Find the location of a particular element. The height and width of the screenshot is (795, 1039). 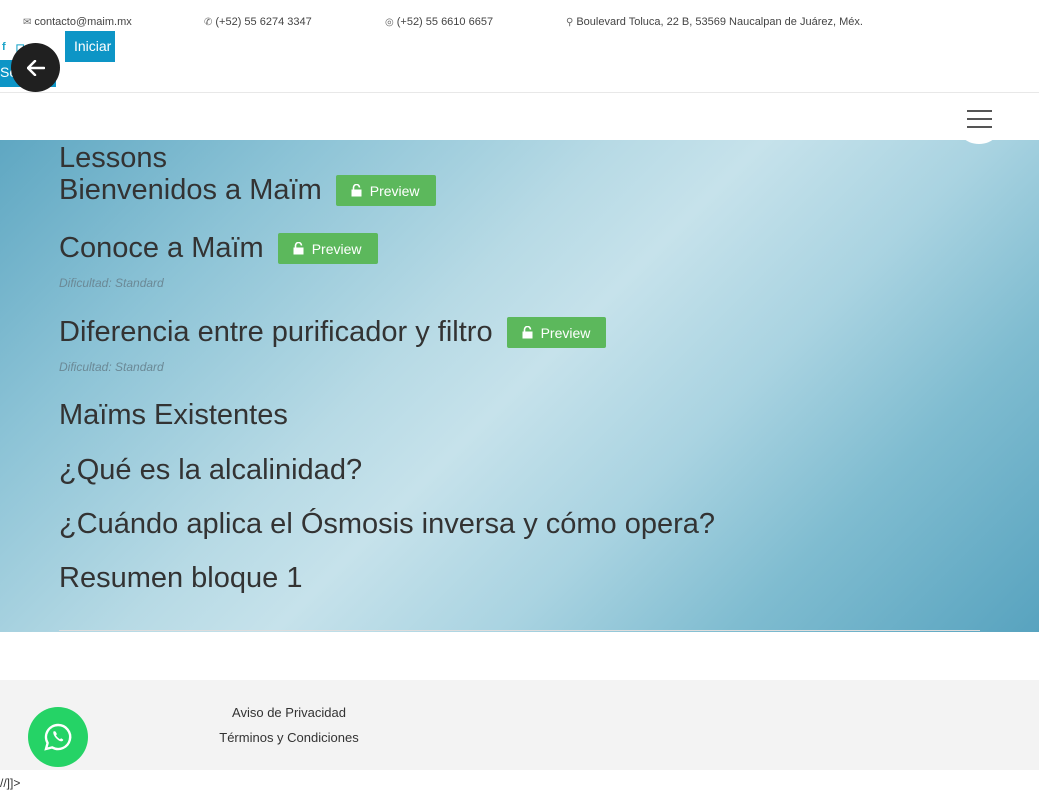

terms-link: Términos y Condiciones is located at coordinates (289, 737).